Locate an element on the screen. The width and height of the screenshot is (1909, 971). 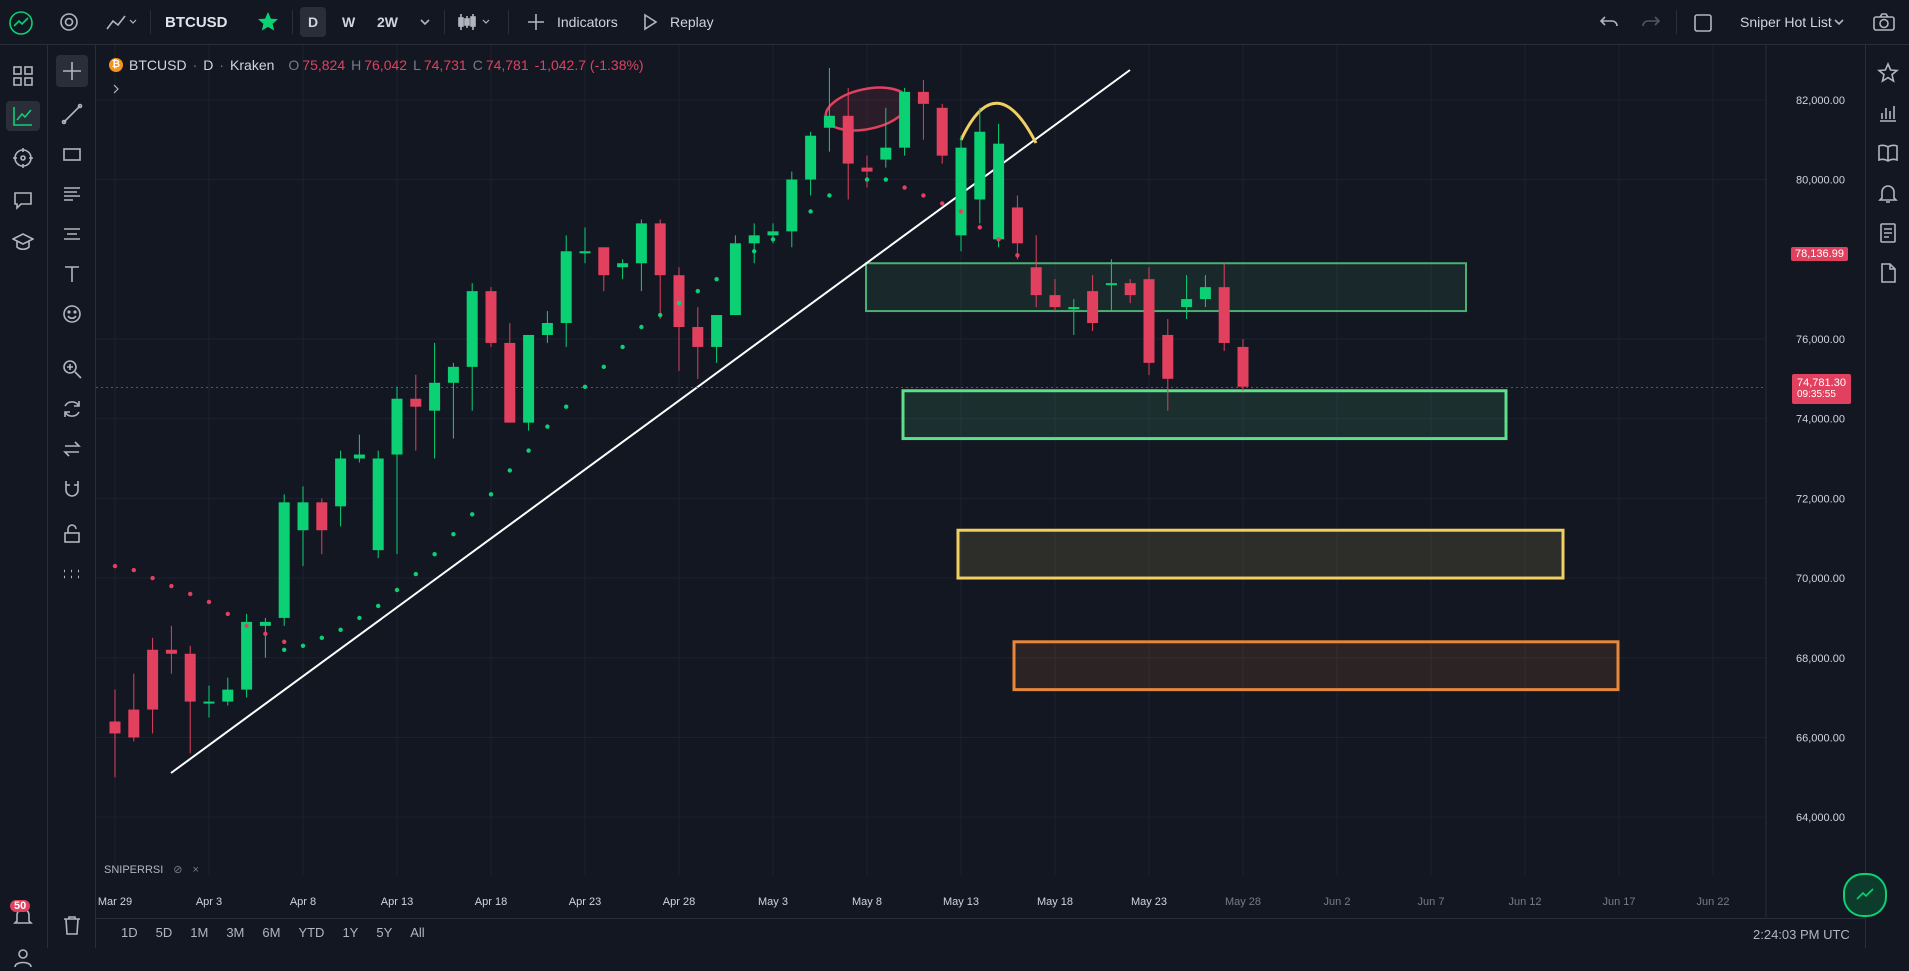
y-tick-label: 64,000.00 is located at coordinates (1820, 818).